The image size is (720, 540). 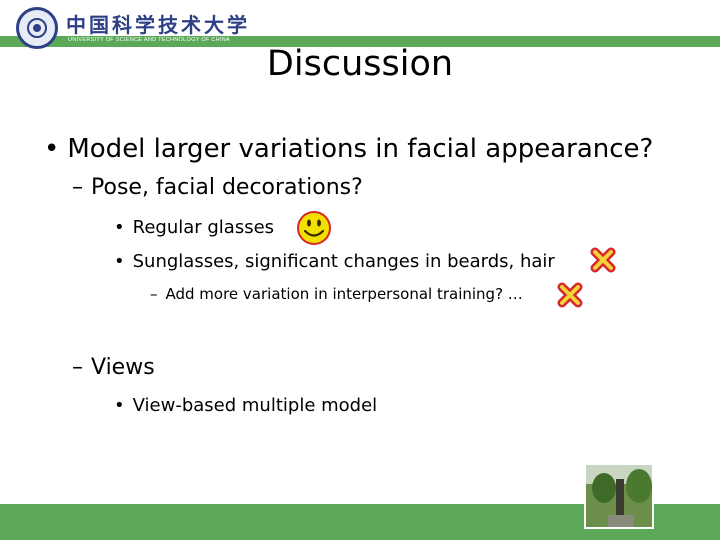 What do you see at coordinates (620, 499) in the screenshot?
I see `photo-statue` at bounding box center [620, 499].